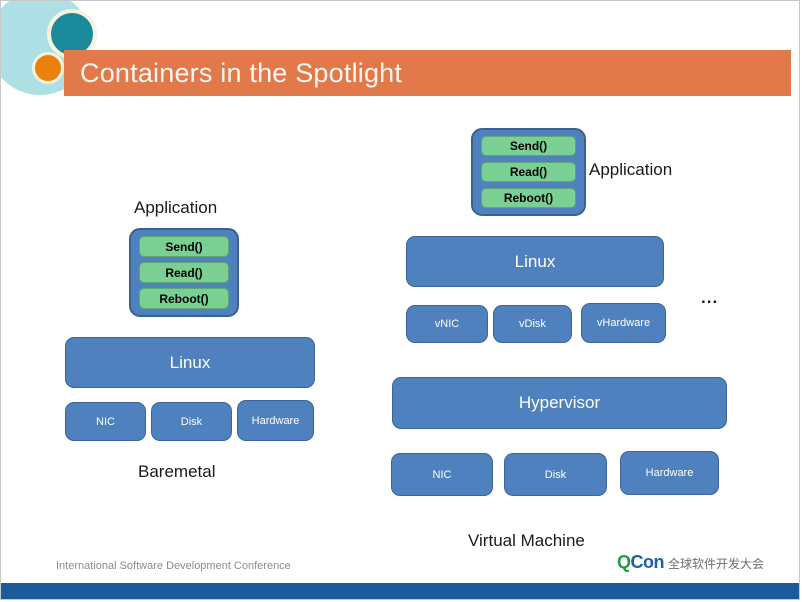  What do you see at coordinates (526, 540) in the screenshot?
I see `vm-caption: Virtual Machine` at bounding box center [526, 540].